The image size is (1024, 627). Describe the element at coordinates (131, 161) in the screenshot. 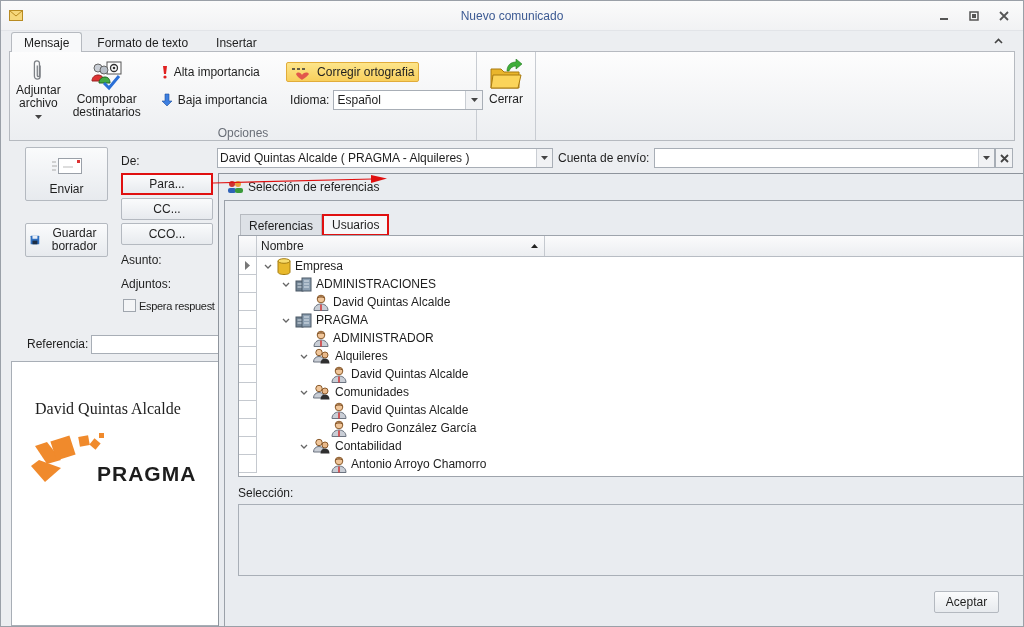

I see `from-label: De:` at that location.